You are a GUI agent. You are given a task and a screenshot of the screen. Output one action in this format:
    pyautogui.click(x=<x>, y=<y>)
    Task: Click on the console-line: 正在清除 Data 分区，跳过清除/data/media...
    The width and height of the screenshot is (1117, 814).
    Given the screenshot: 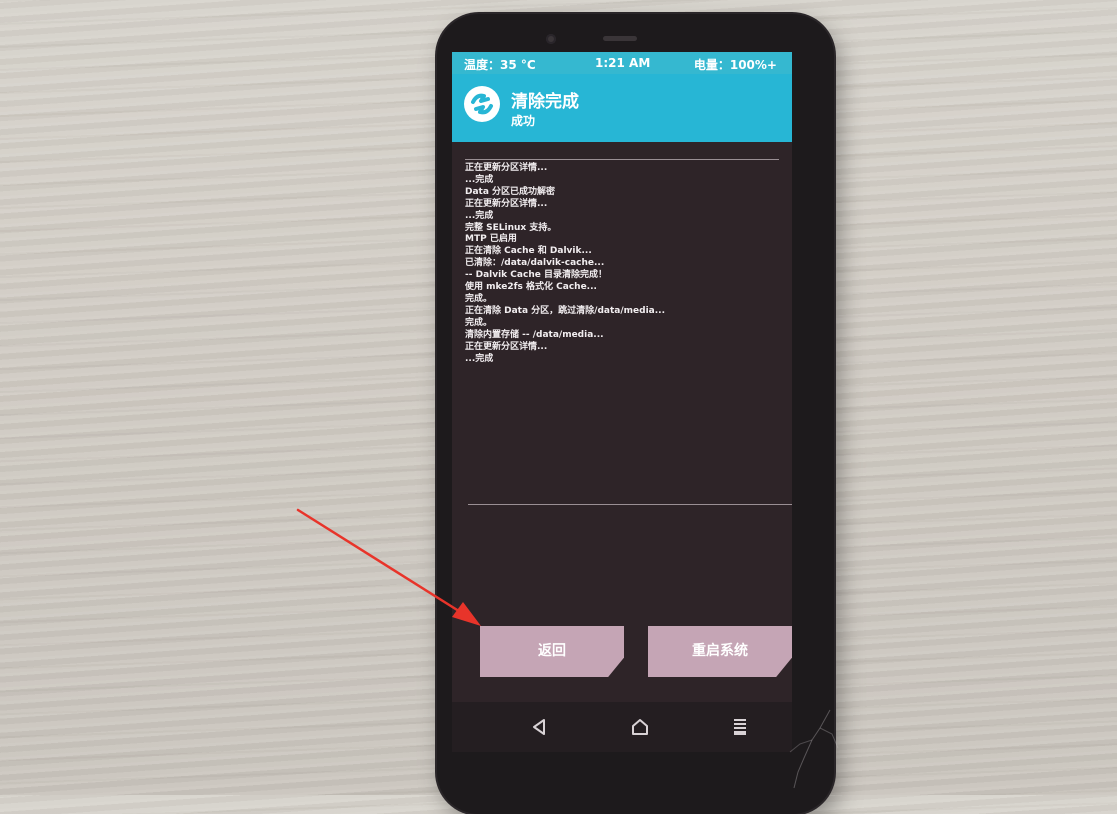 What is the action you would take?
    pyautogui.click(x=565, y=310)
    